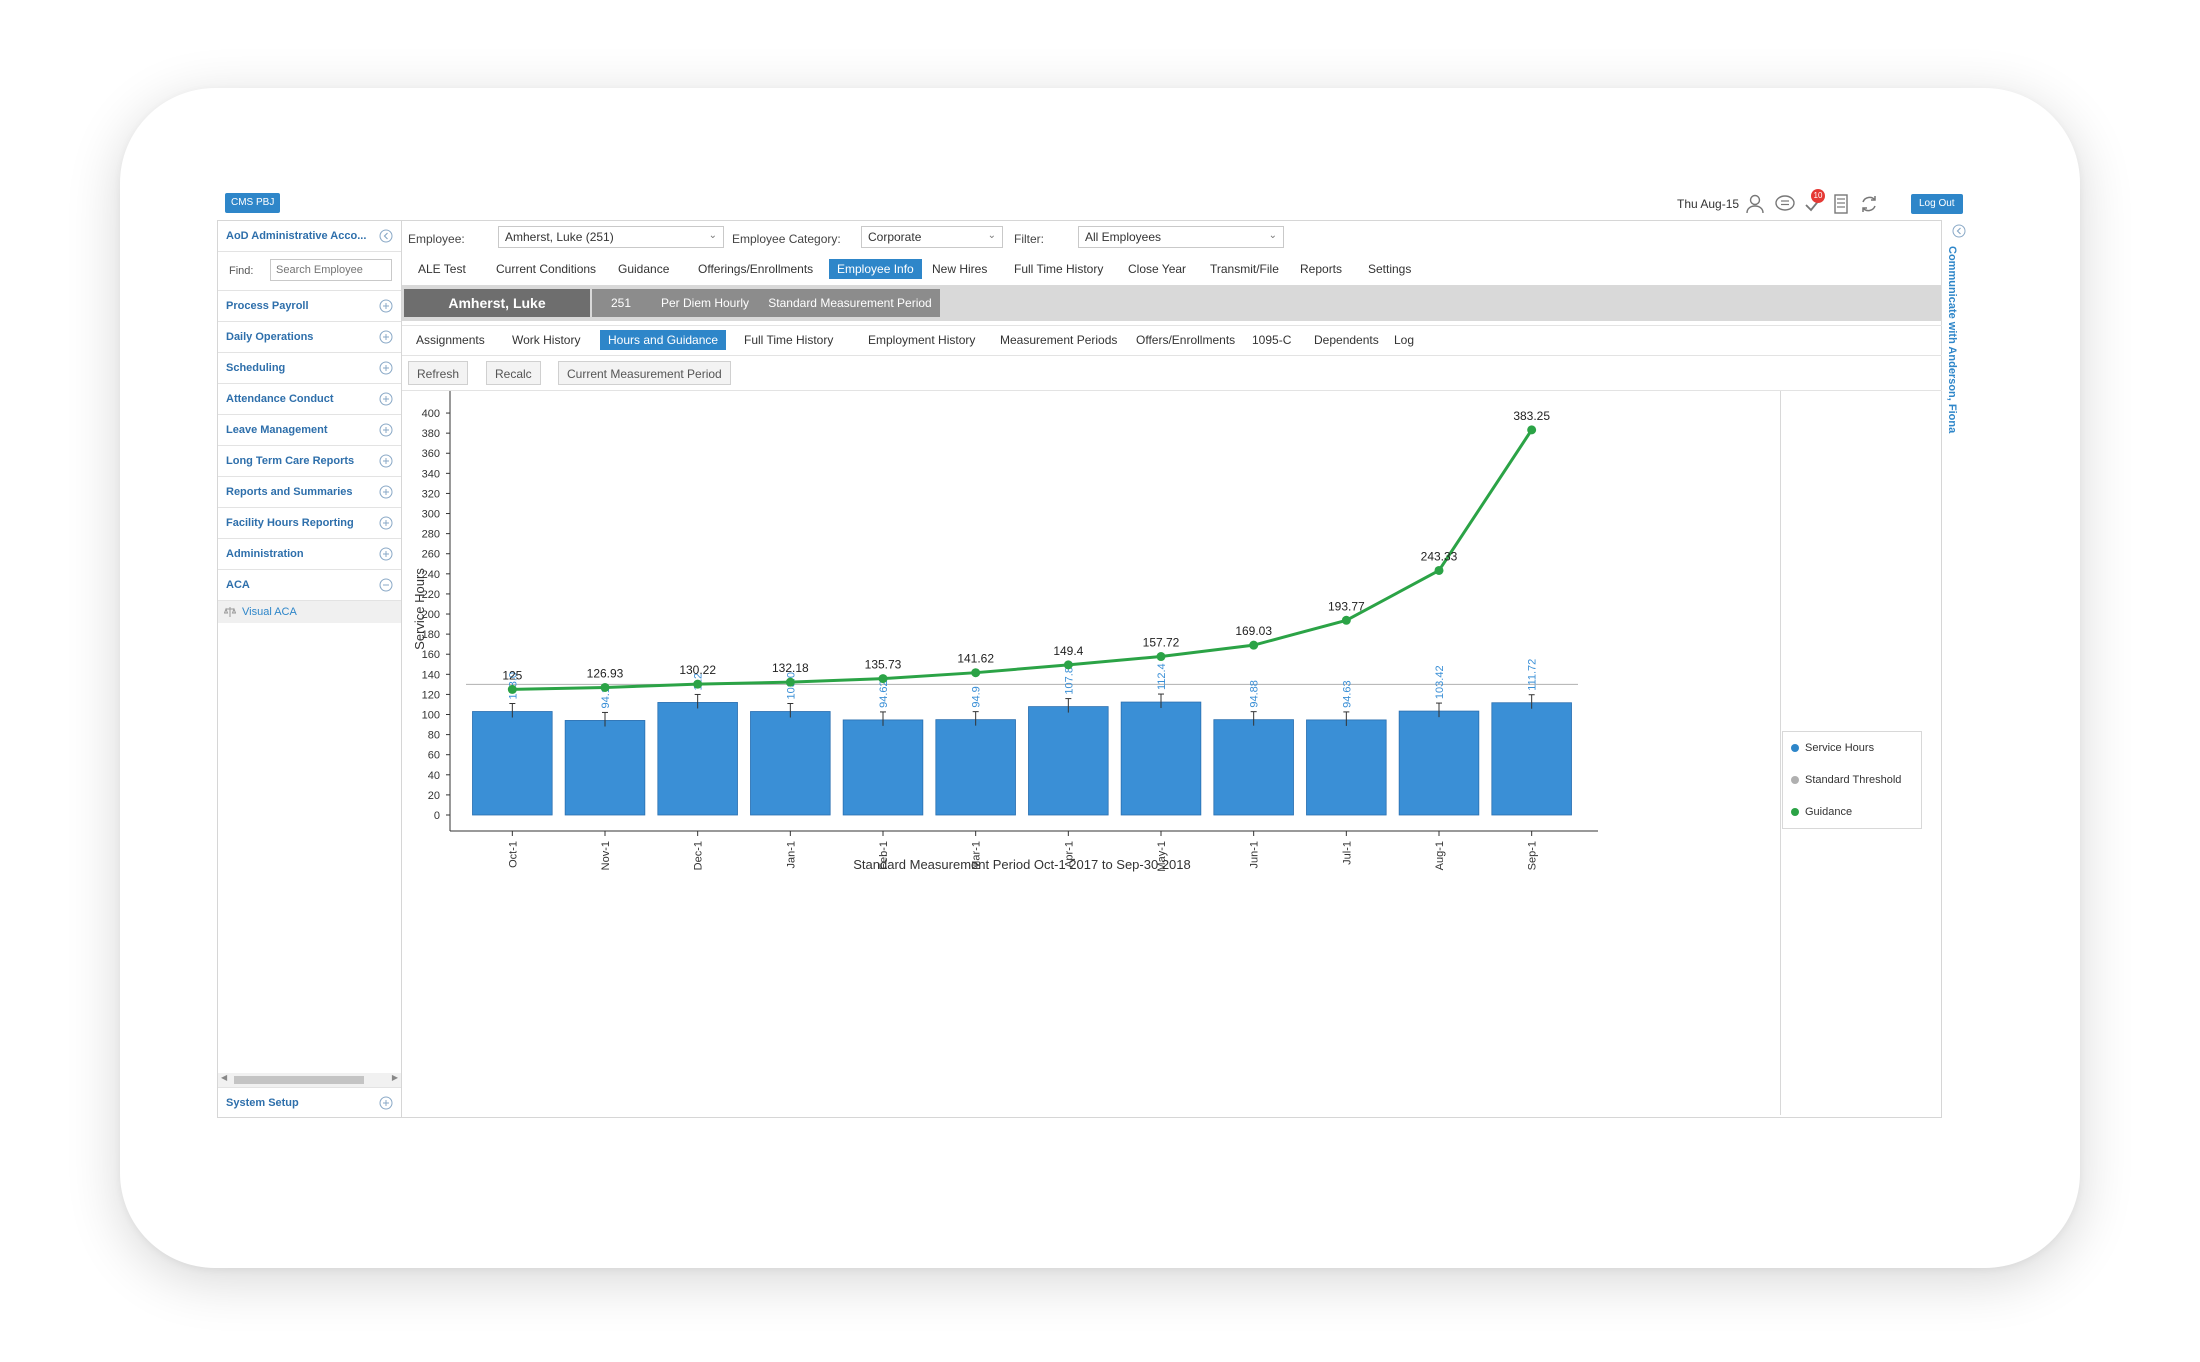  What do you see at coordinates (1841, 204) in the screenshot?
I see `calculator-icon` at bounding box center [1841, 204].